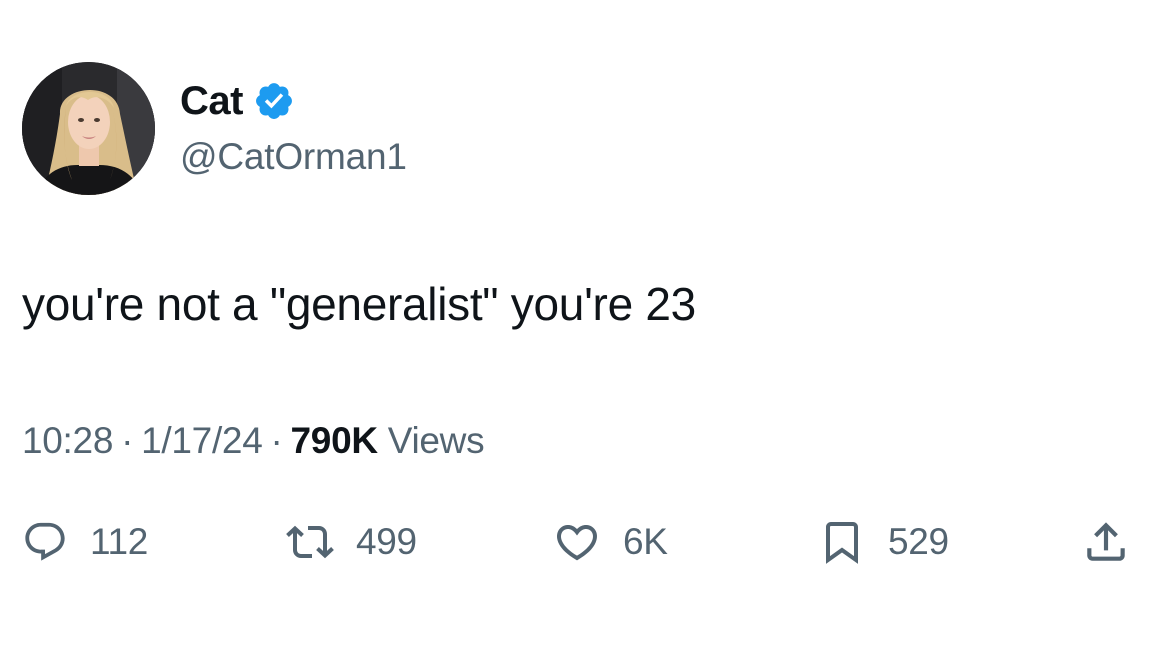  What do you see at coordinates (293, 157) in the screenshot?
I see `author-handle: @CatOrman1` at bounding box center [293, 157].